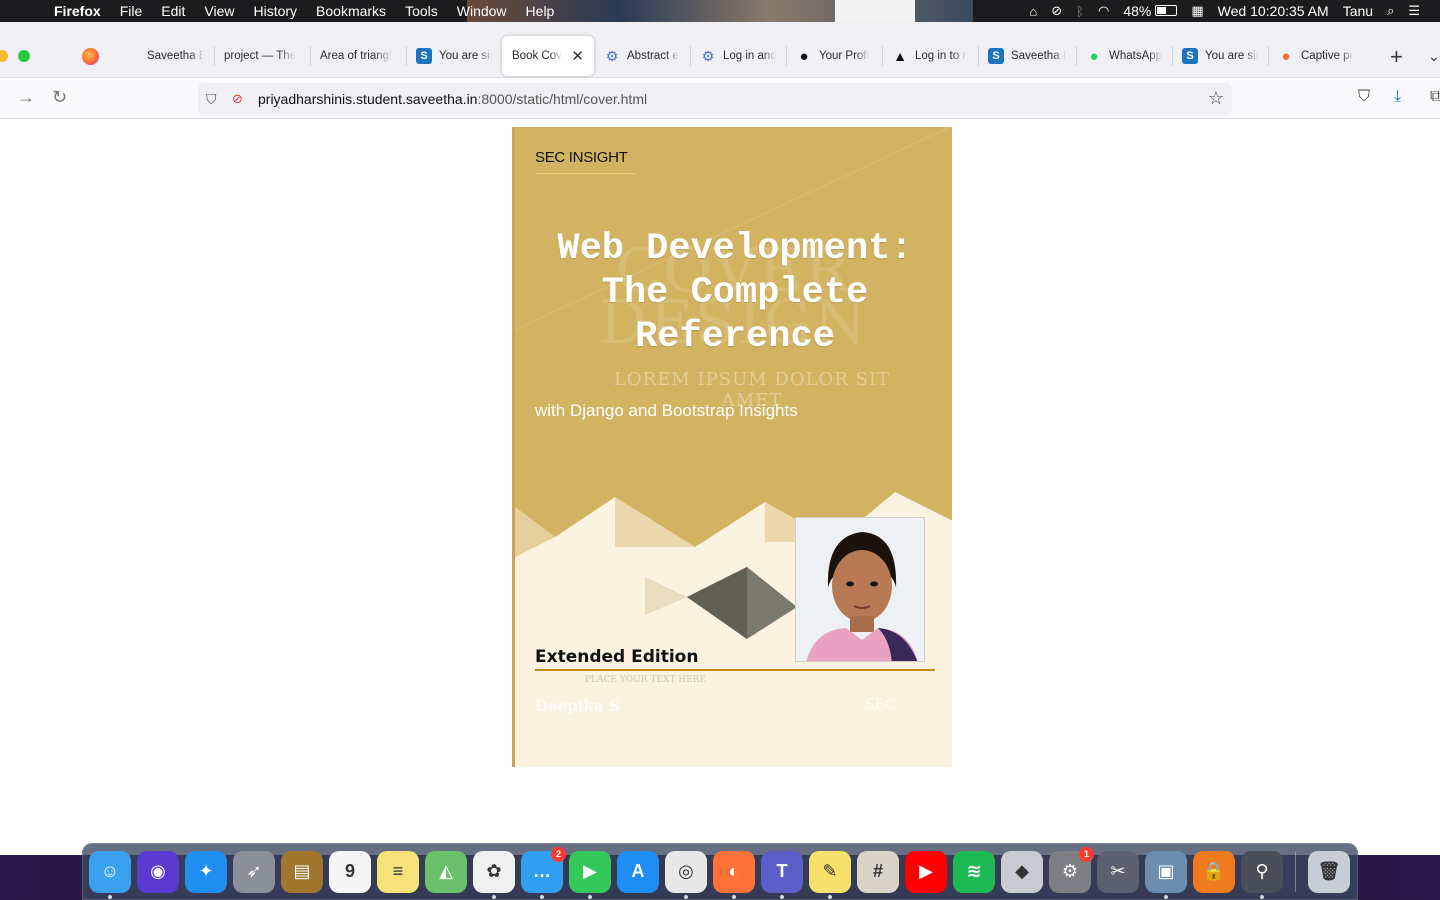  What do you see at coordinates (548, 56) in the screenshot?
I see `tab-5: Book Cover ✕` at bounding box center [548, 56].